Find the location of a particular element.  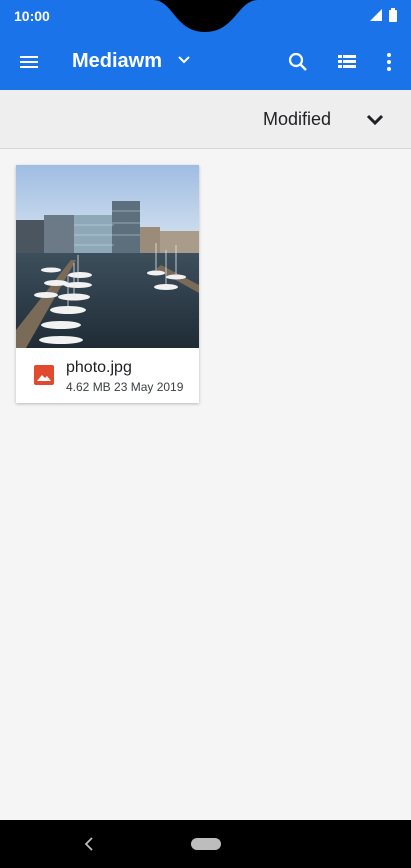

home-pill is located at coordinates (206, 844).